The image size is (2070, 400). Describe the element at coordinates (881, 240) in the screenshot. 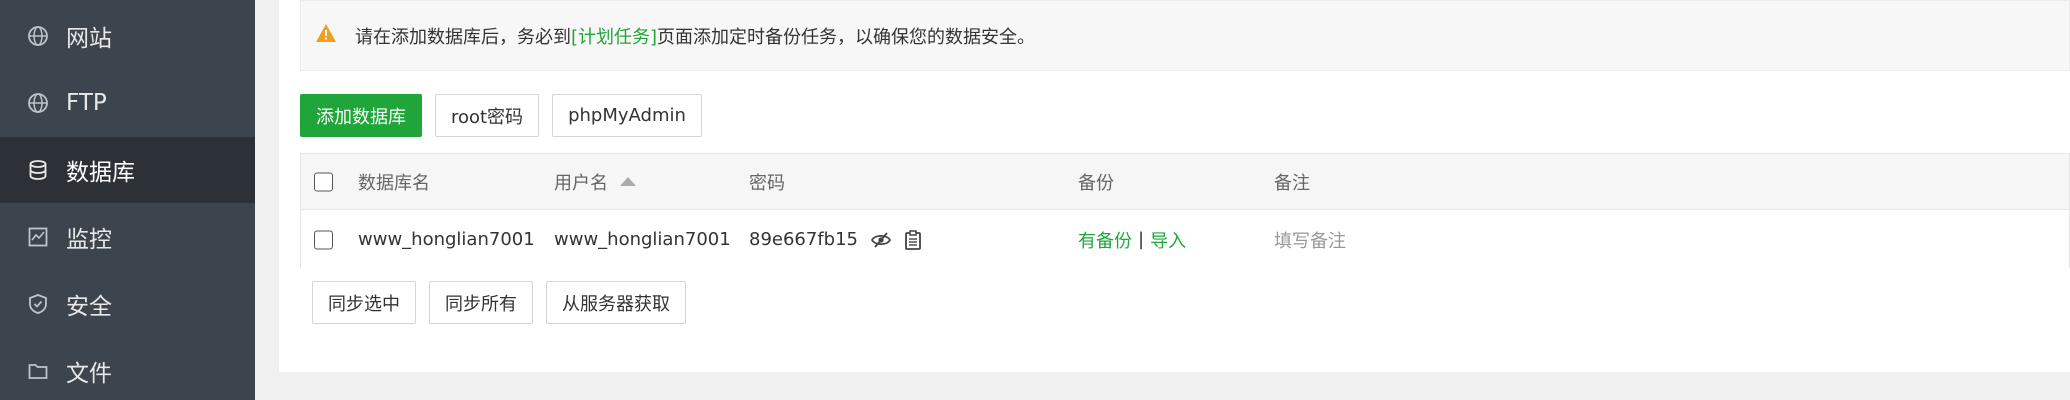

I see `eye-slash-icon` at that location.